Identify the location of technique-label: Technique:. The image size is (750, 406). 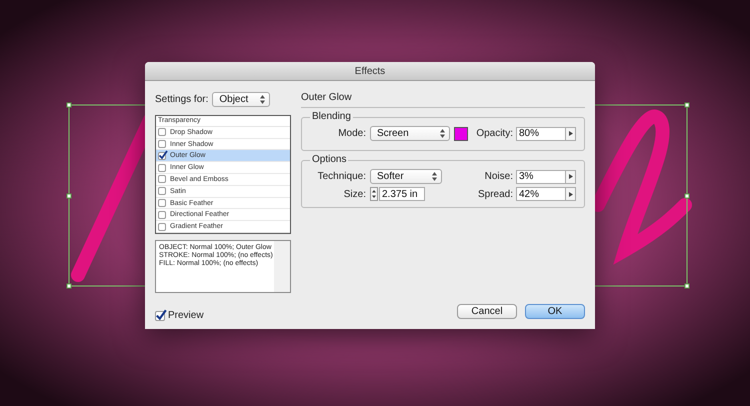
(342, 176).